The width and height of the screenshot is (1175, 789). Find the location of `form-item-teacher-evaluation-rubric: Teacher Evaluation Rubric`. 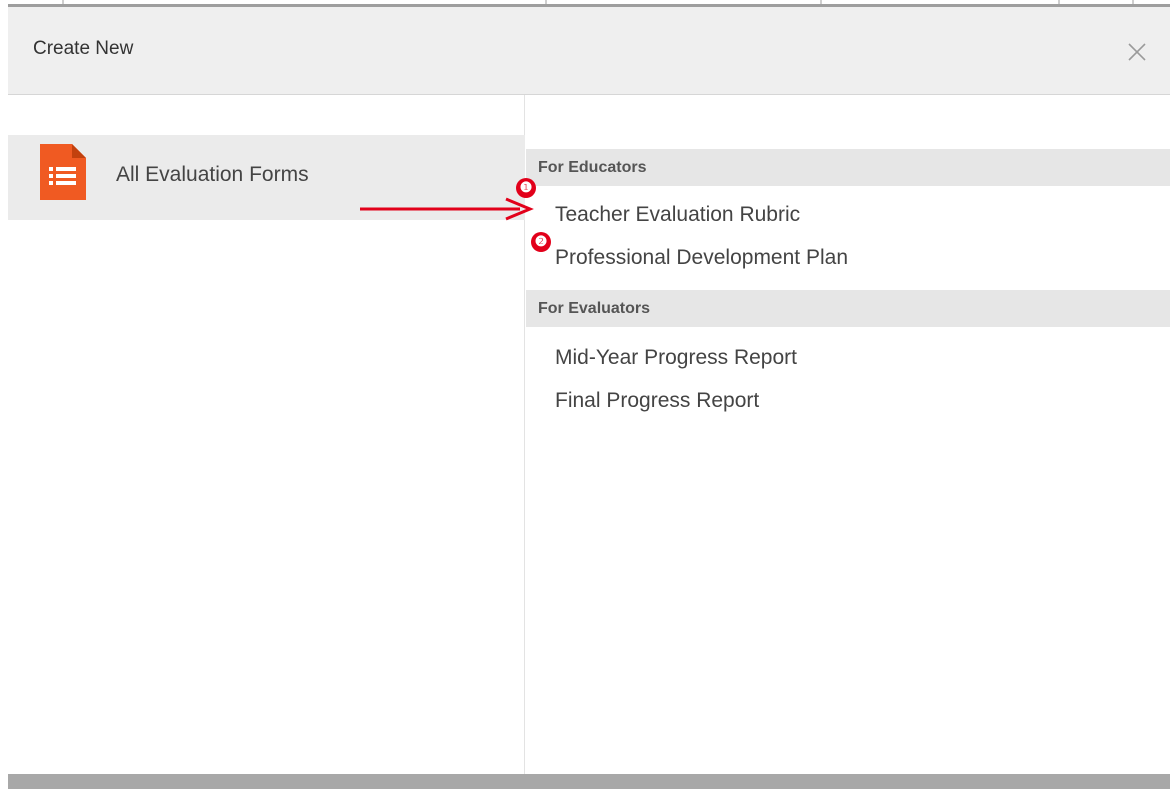

form-item-teacher-evaluation-rubric: Teacher Evaluation Rubric is located at coordinates (677, 215).